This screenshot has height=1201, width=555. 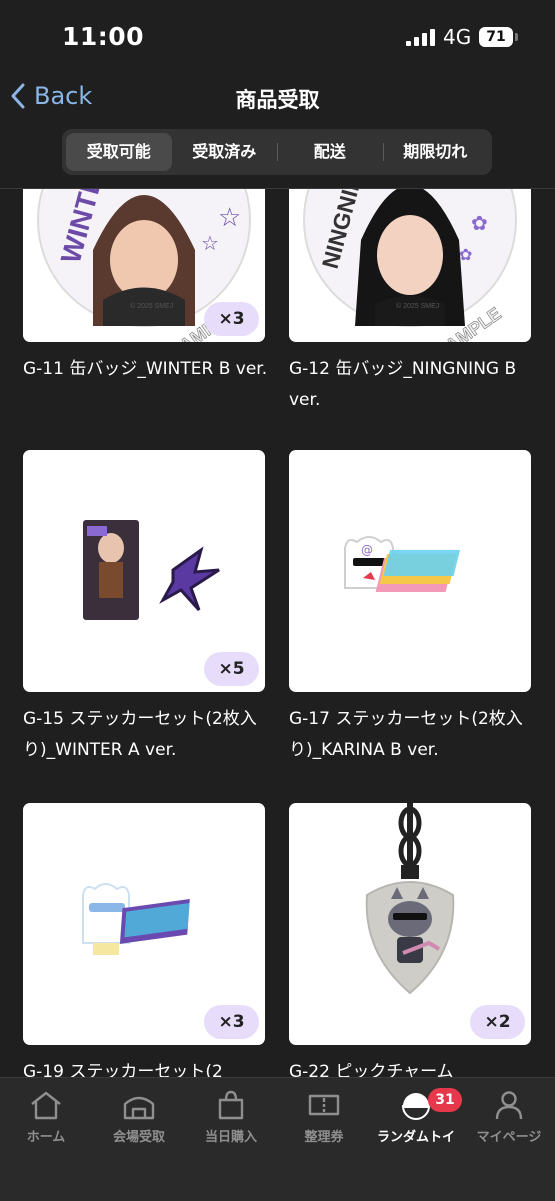 I want to click on nav-label: ホーム, so click(x=46, y=1137).